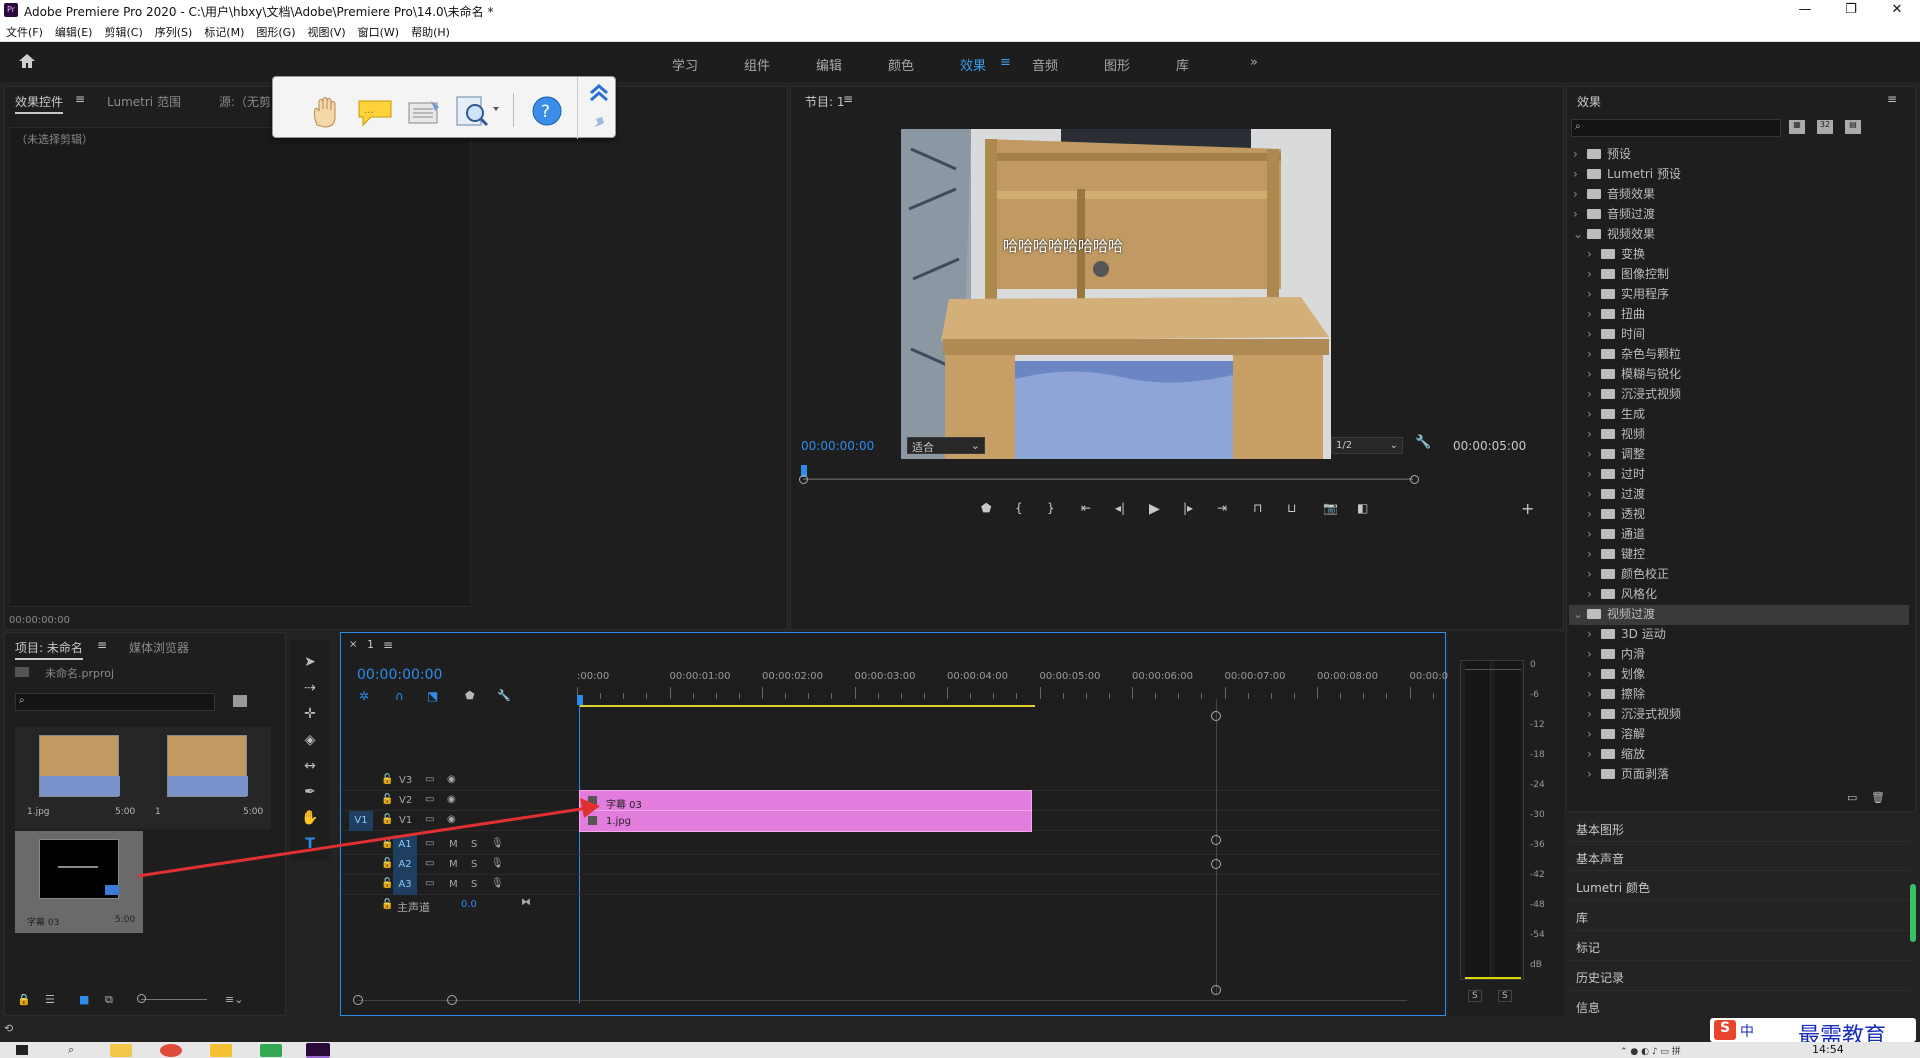 This screenshot has height=1058, width=1920. I want to click on mark-out-icon: }, so click(1051, 508).